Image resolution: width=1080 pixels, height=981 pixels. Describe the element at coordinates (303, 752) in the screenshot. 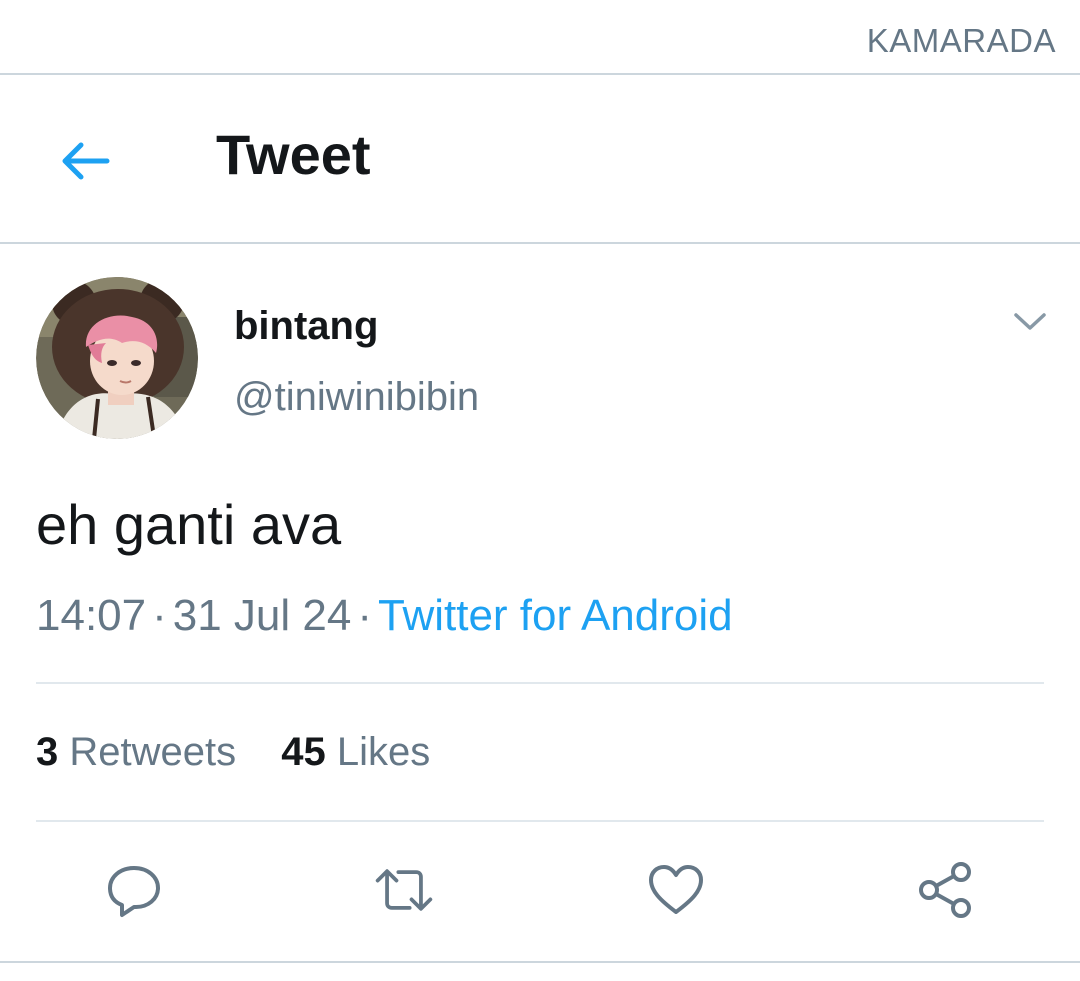

I see `likes-count: 45` at that location.